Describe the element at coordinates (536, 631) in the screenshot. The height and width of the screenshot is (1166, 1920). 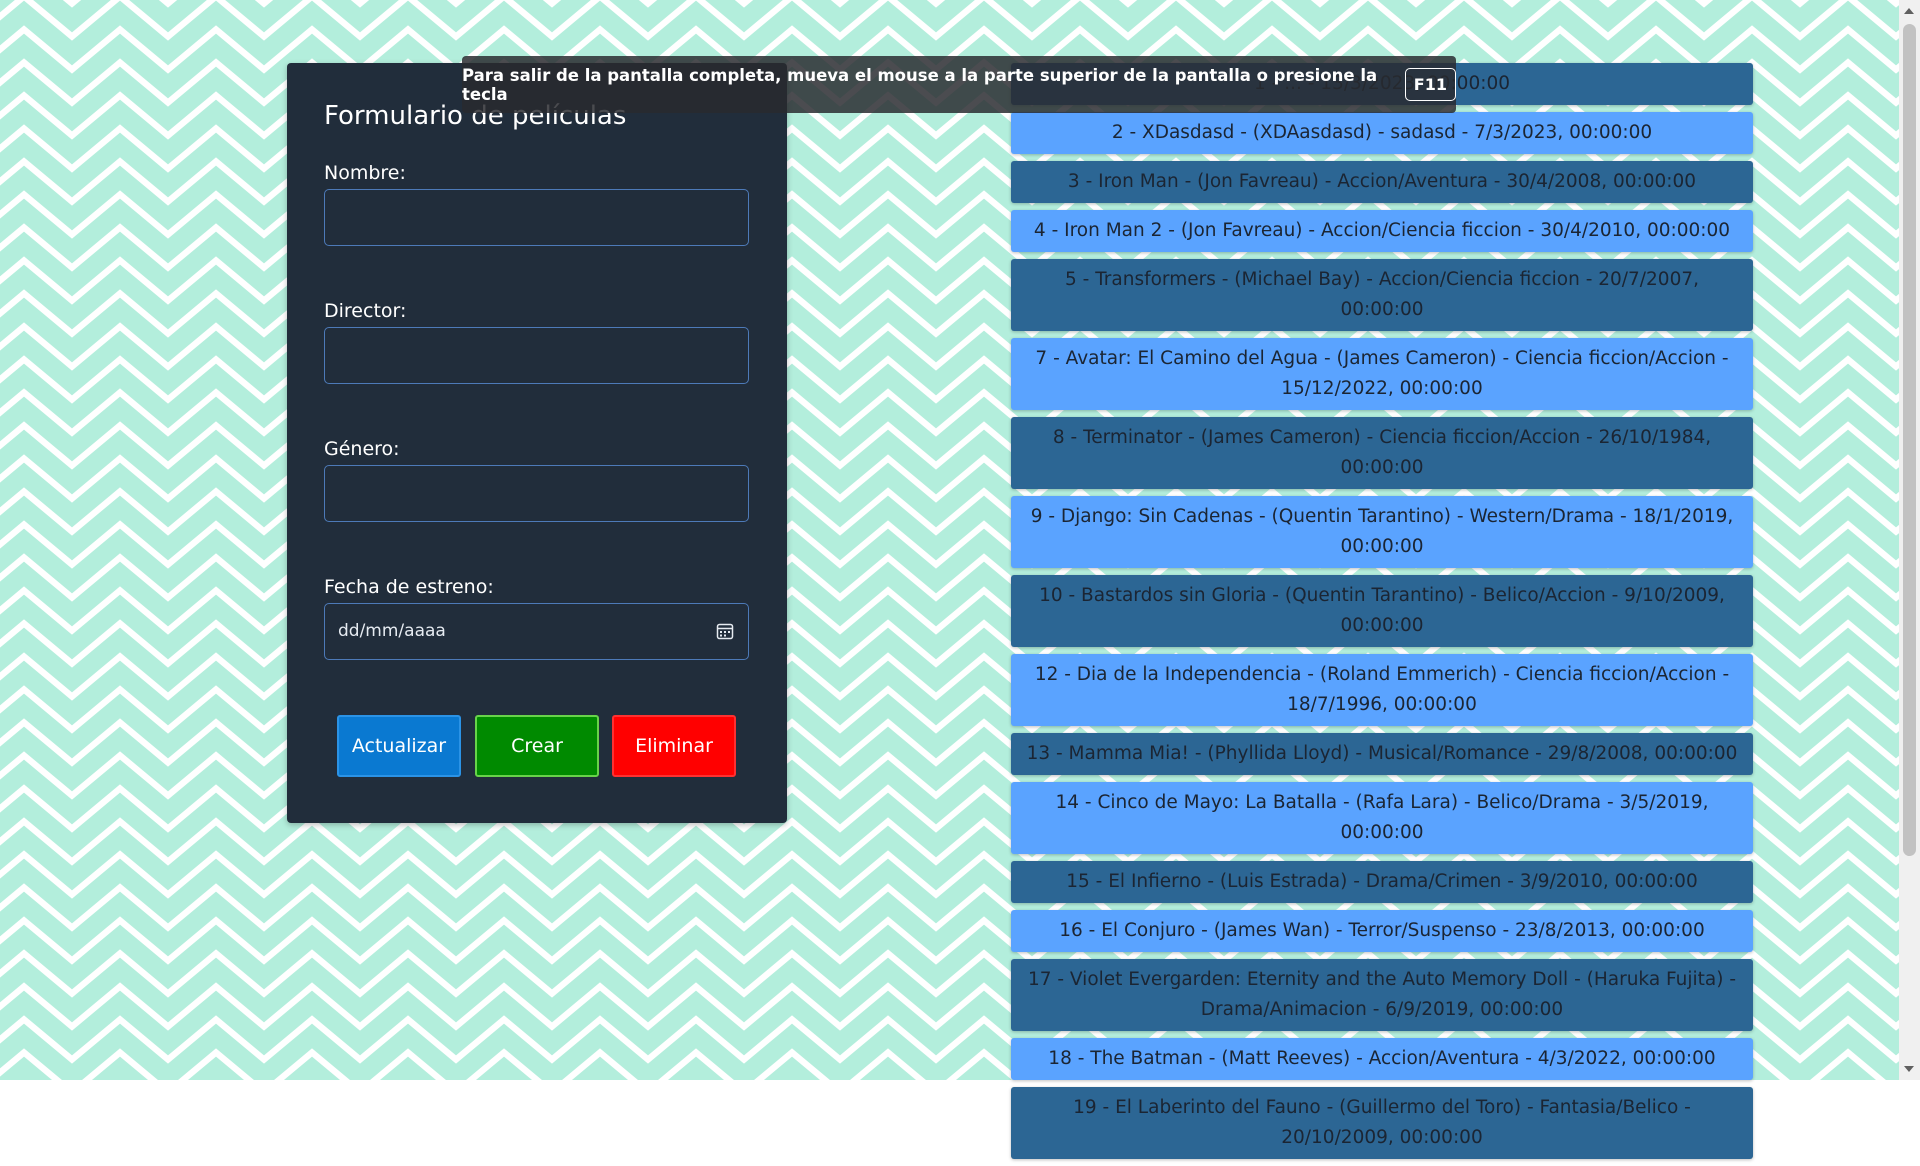
I see `fecha-date-input: dd/mm/aaaa` at that location.